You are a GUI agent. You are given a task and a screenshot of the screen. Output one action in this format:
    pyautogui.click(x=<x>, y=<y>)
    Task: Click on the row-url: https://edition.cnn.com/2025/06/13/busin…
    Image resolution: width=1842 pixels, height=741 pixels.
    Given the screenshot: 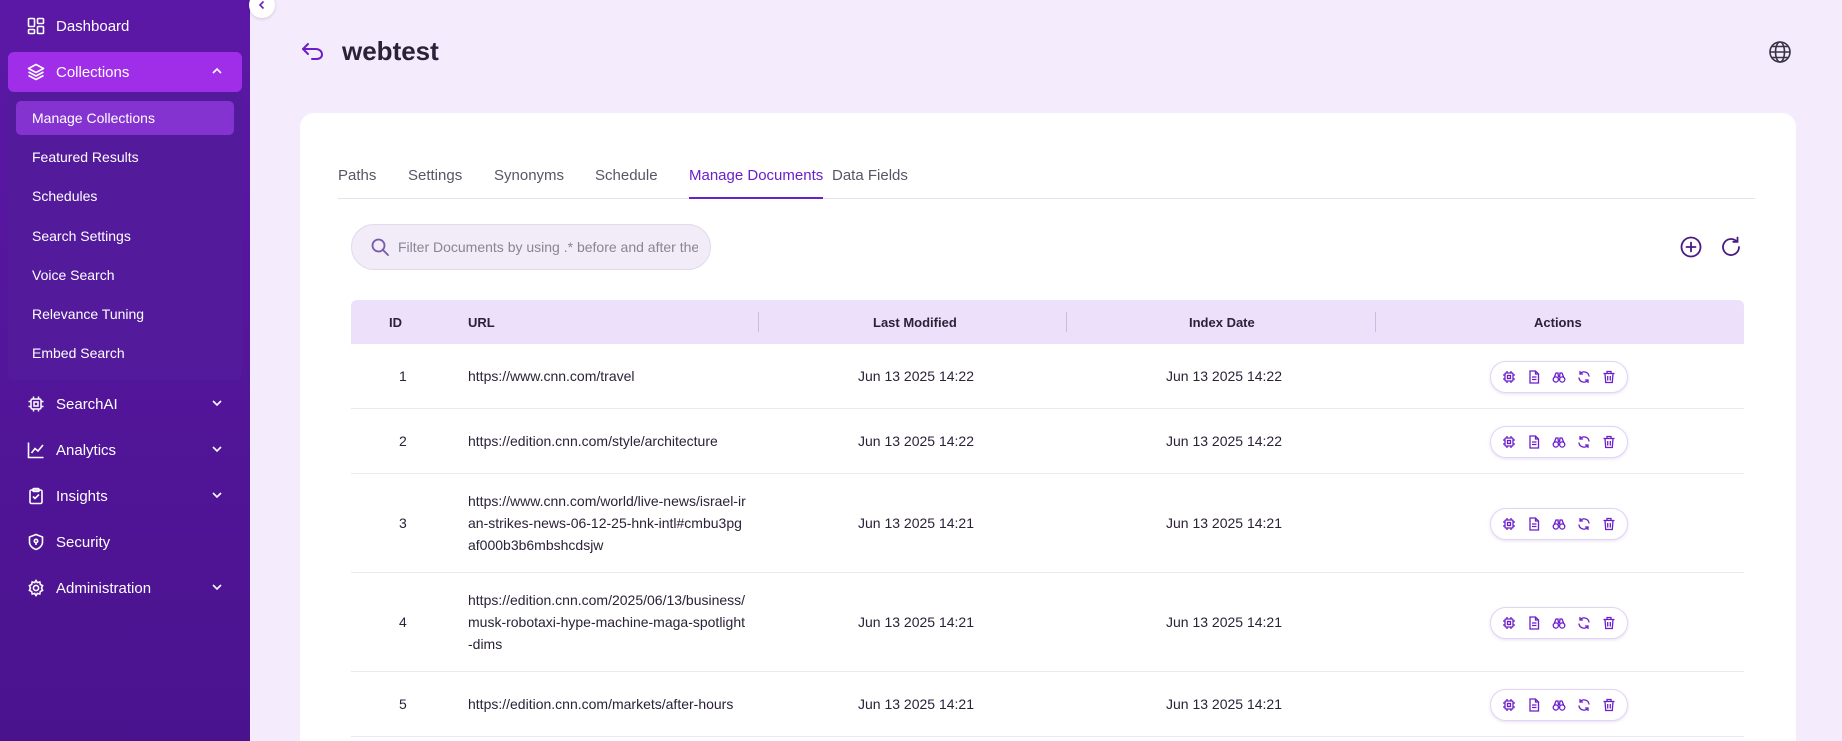 What is the action you would take?
    pyautogui.click(x=607, y=622)
    